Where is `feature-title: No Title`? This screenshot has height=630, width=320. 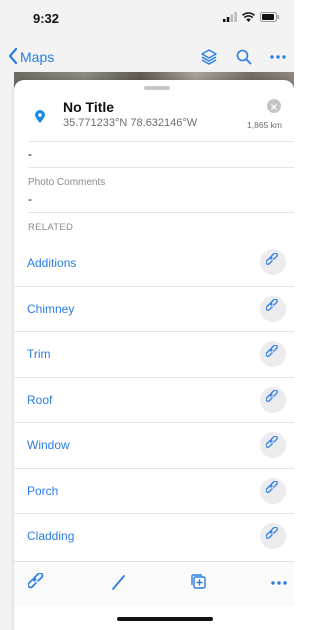
feature-title: No Title is located at coordinates (89, 107).